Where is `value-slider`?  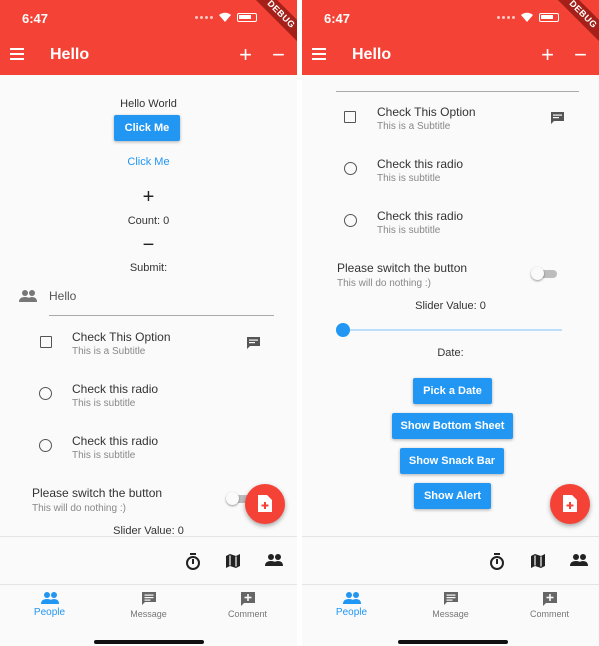 value-slider is located at coordinates (449, 330).